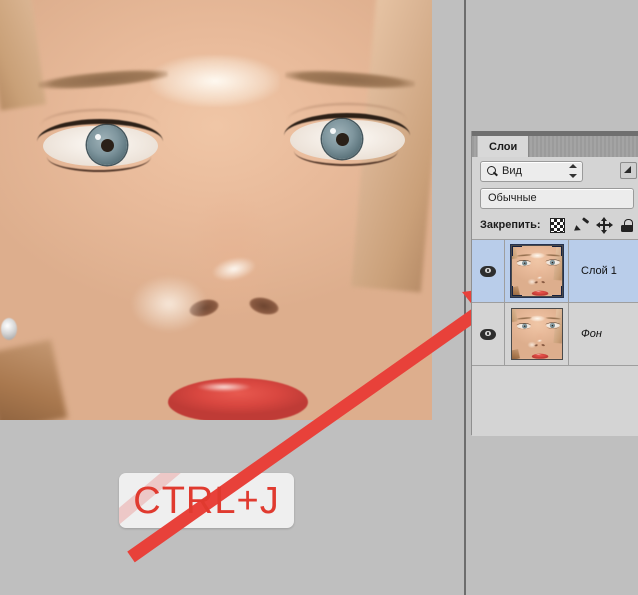  What do you see at coordinates (215, 81) in the screenshot?
I see `forehead-highlight` at bounding box center [215, 81].